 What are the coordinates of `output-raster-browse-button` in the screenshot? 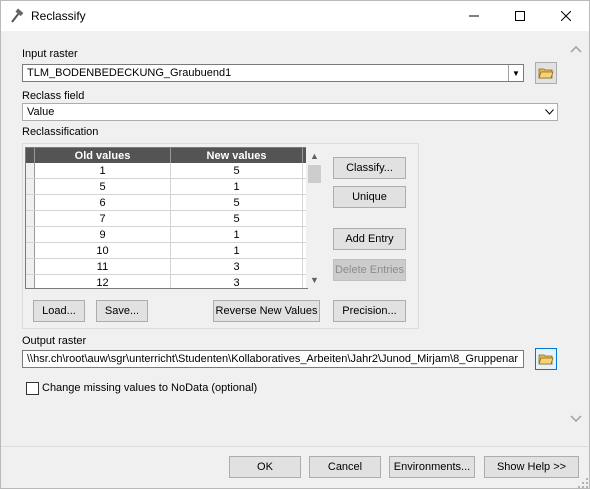 It's located at (546, 359).